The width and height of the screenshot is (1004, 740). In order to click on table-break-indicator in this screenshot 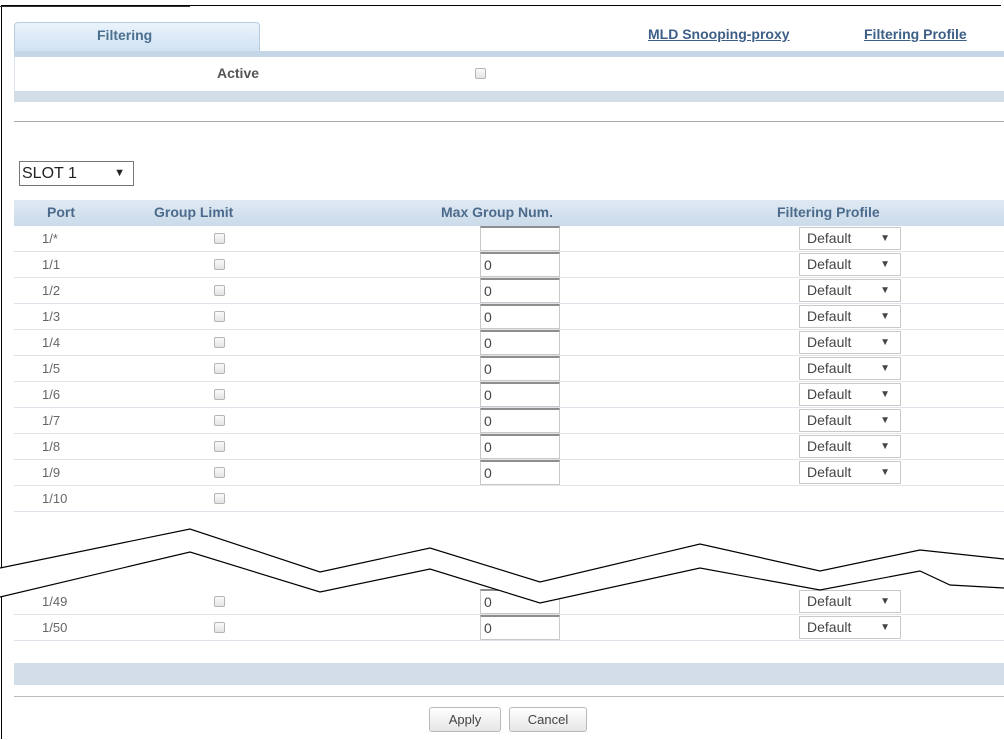, I will do `click(502, 566)`.